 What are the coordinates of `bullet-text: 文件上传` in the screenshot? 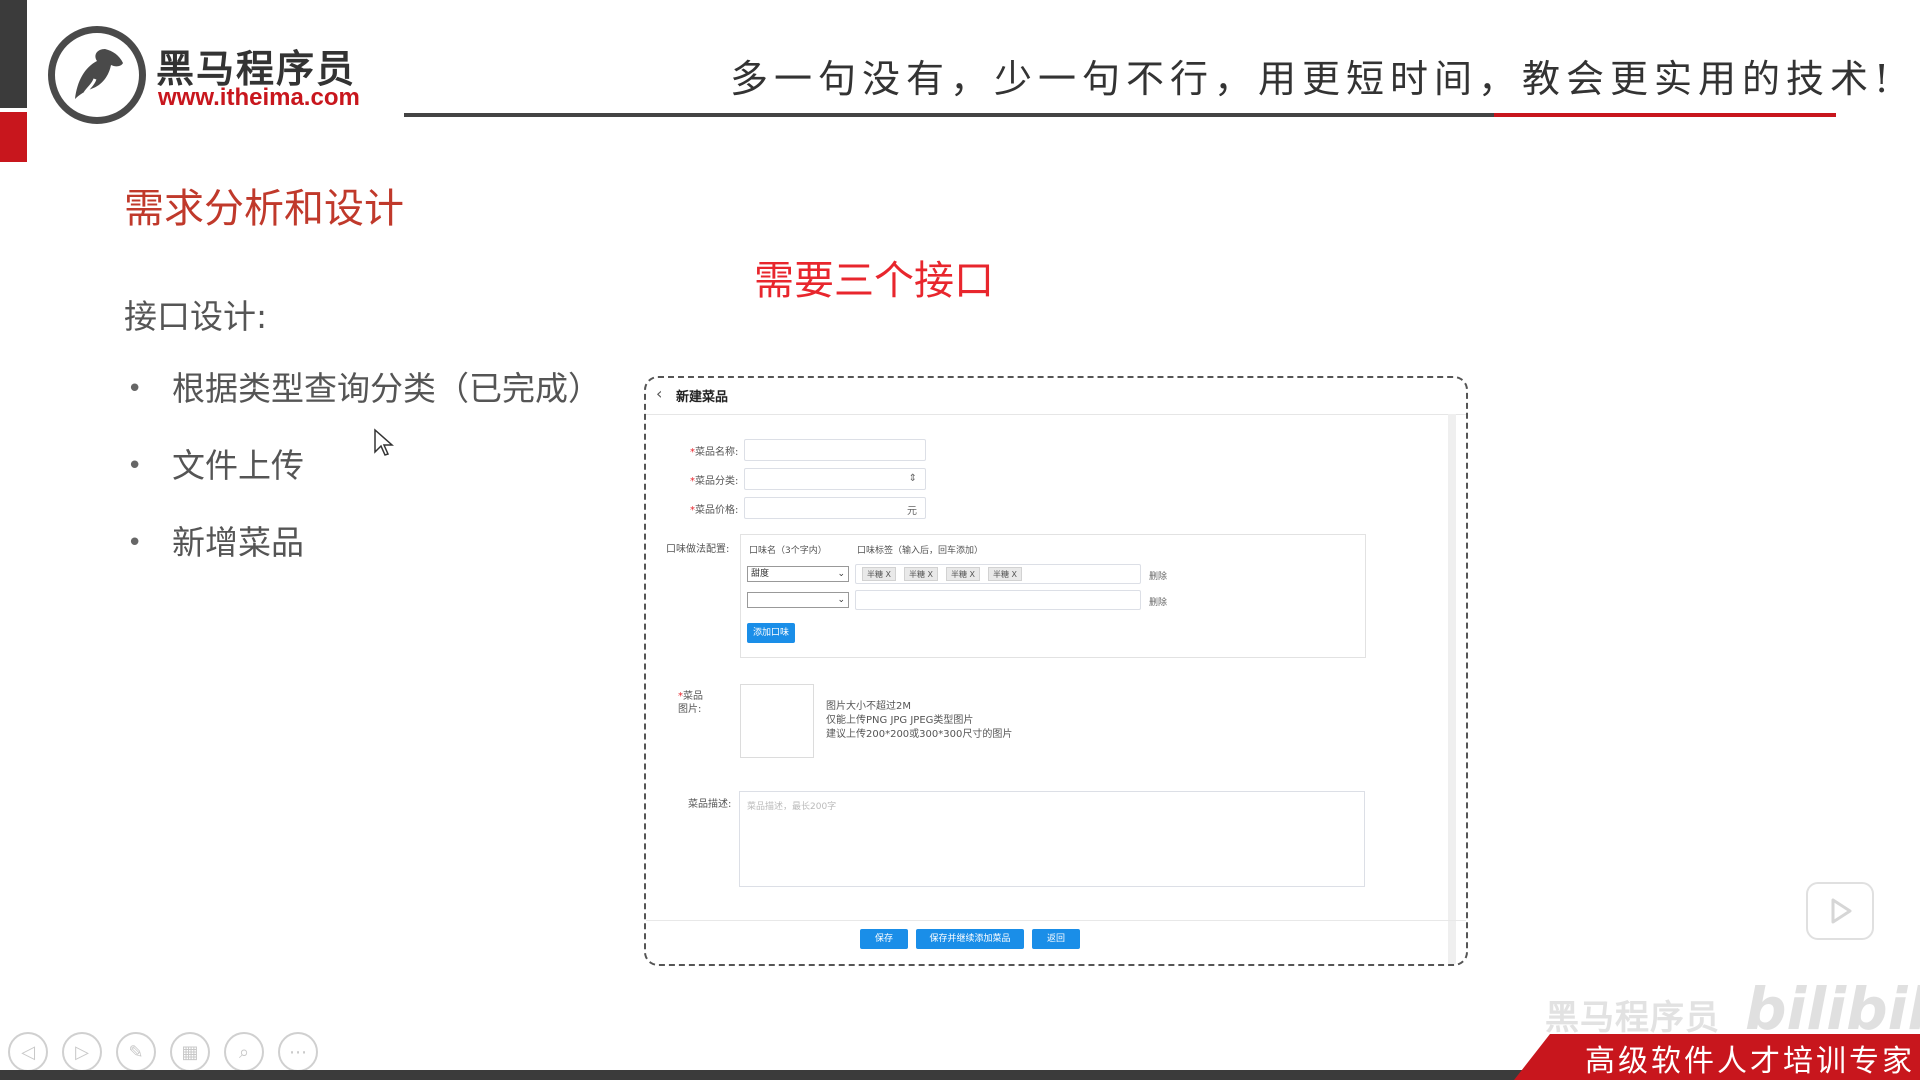 It's located at (238, 465).